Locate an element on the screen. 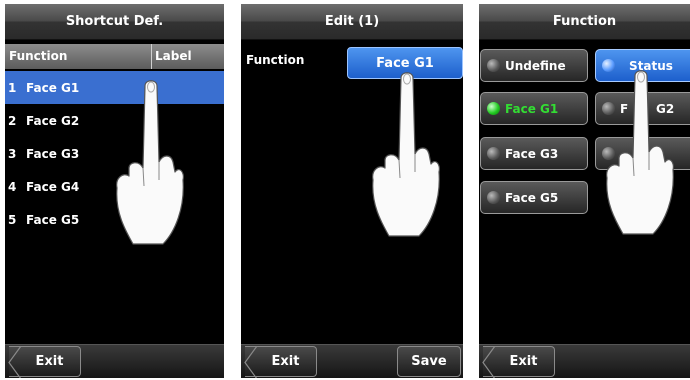 Image resolution: width=690 pixels, height=380 pixels. option-label: Face G1 is located at coordinates (532, 108).